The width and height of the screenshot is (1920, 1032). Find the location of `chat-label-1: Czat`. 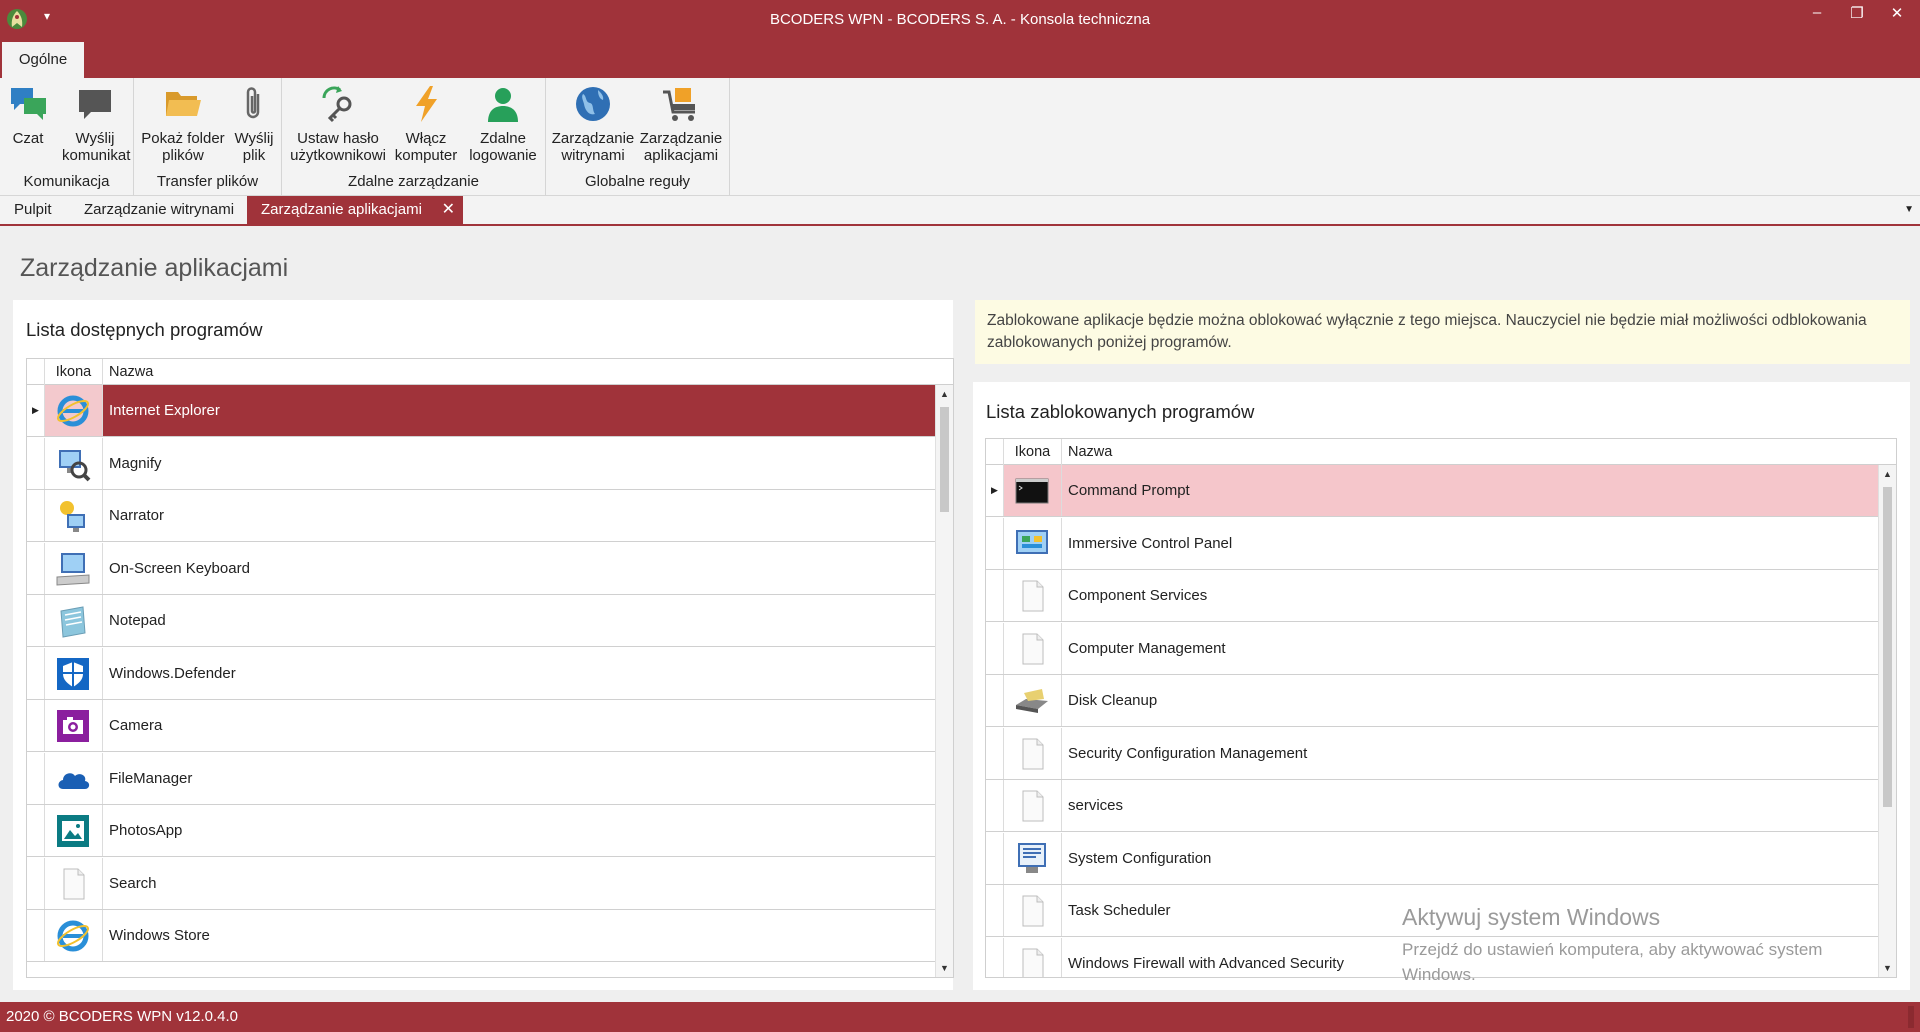

chat-label-1: Czat is located at coordinates (28, 138).